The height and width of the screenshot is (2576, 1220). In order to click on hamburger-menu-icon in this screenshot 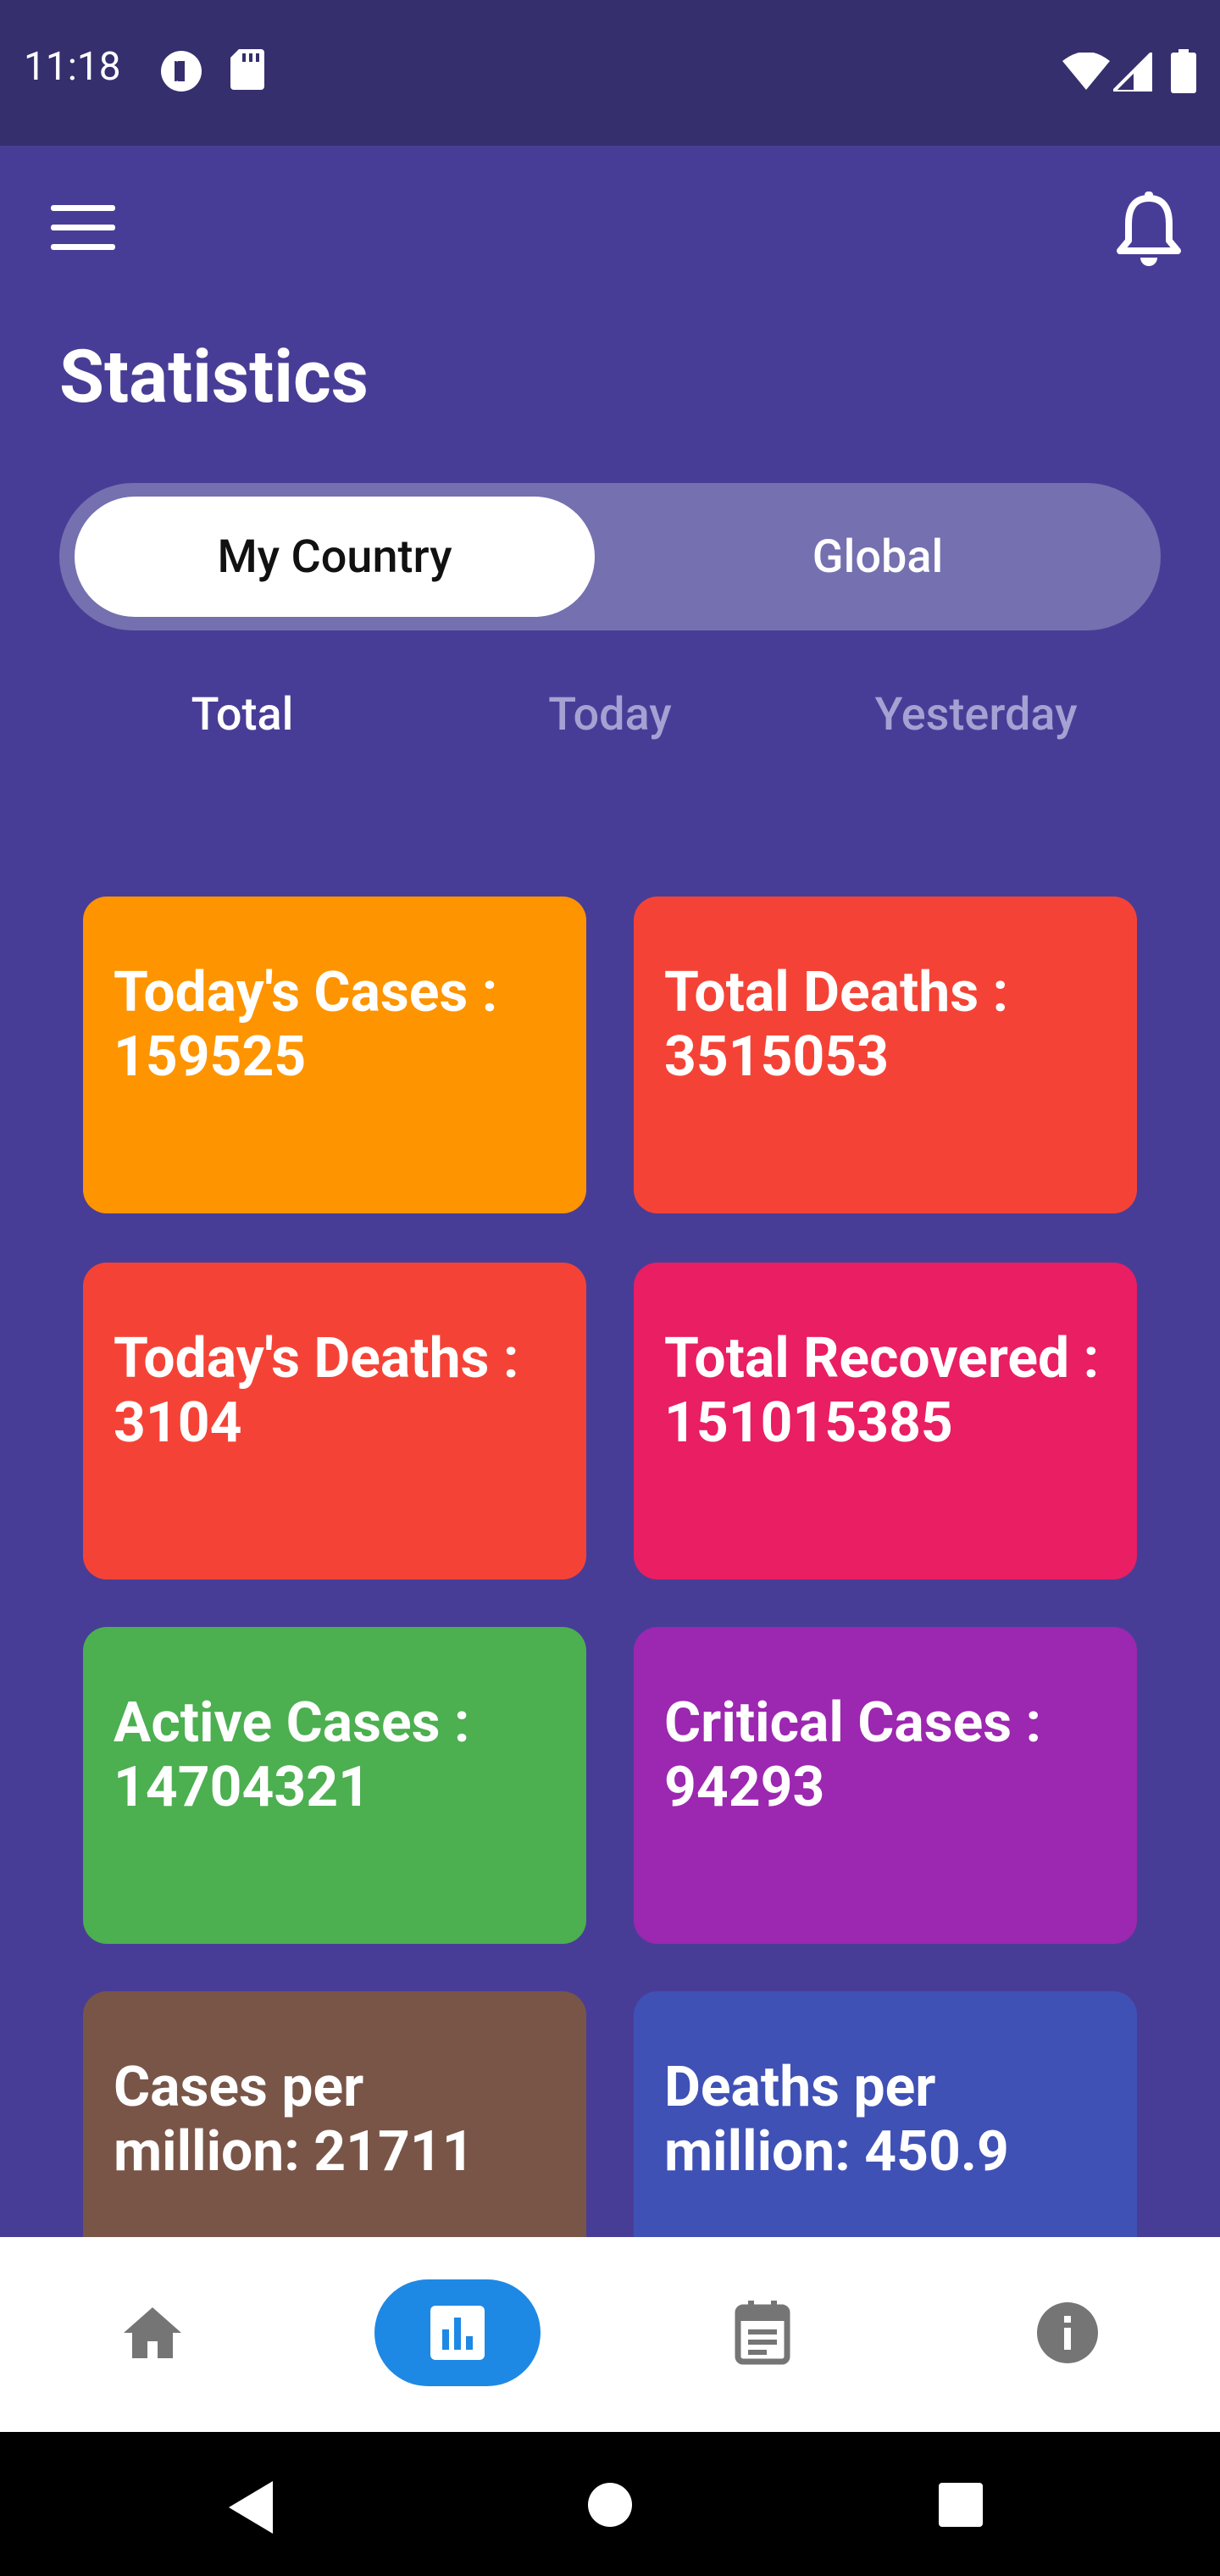, I will do `click(83, 208)`.